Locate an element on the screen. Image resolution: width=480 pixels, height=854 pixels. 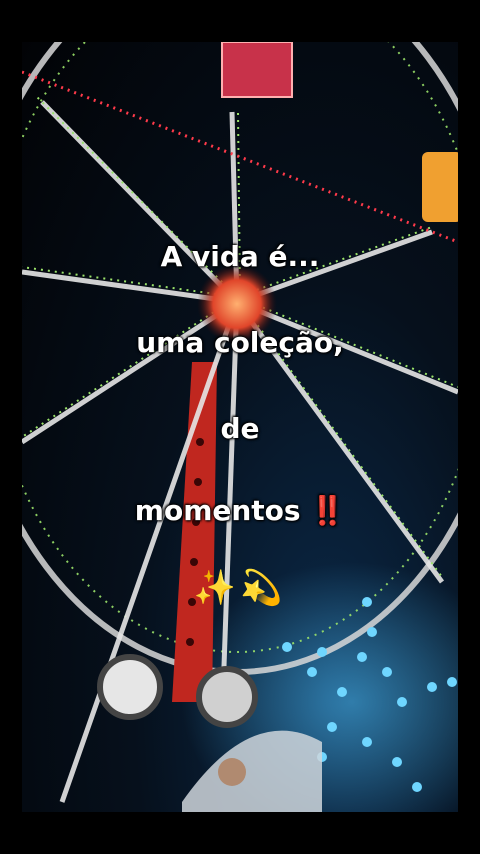
caption-line-2: uma coleção, is located at coordinates (240, 342).